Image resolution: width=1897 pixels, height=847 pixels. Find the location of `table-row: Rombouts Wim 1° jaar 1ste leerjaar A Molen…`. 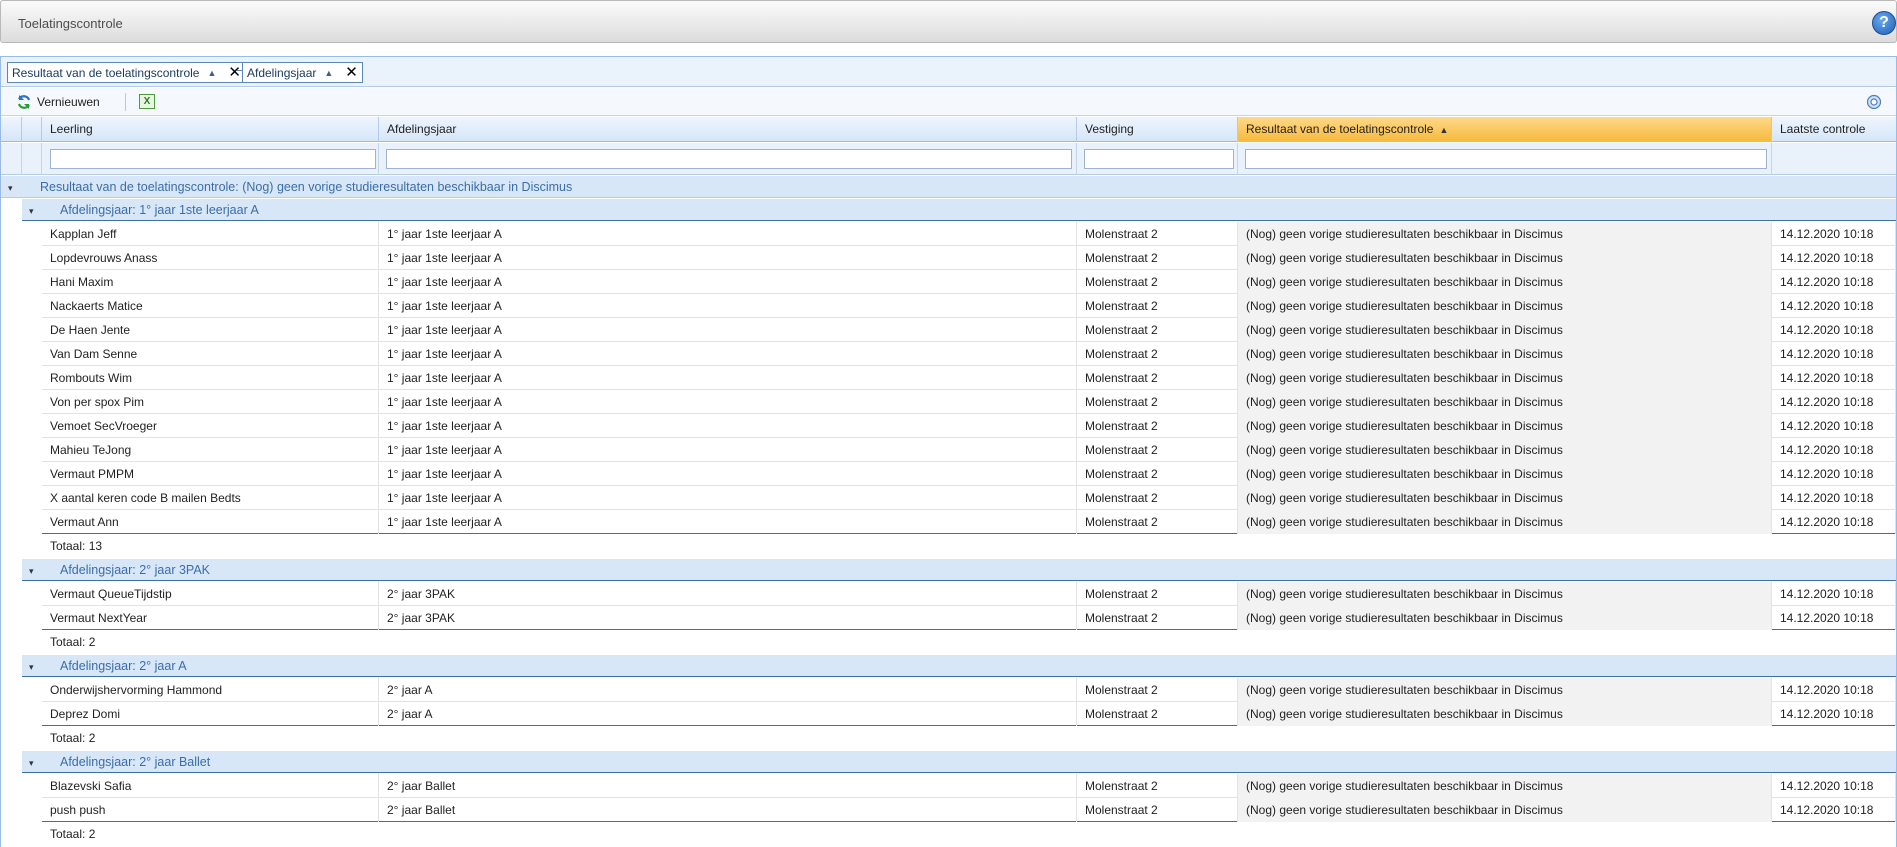

table-row: Rombouts Wim 1° jaar 1ste leerjaar A Molen… is located at coordinates (969, 378).